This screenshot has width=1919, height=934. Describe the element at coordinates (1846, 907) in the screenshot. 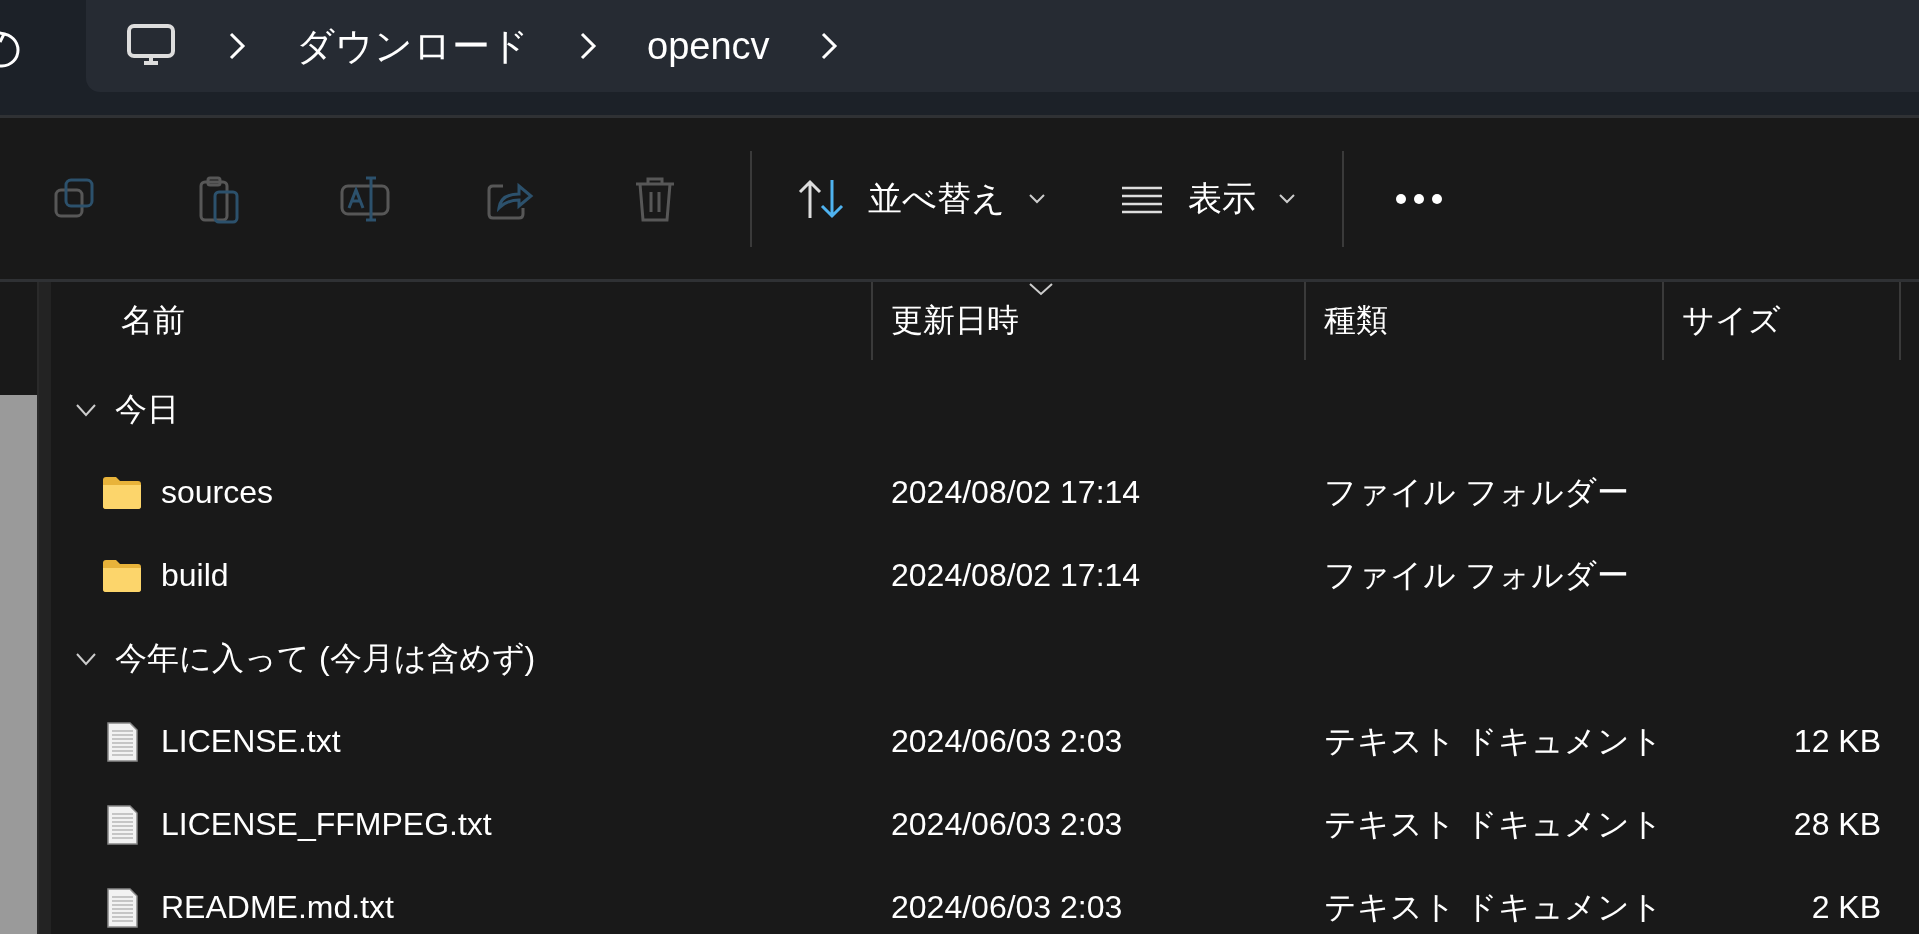

I see `size-cell-text: 2 KB` at that location.